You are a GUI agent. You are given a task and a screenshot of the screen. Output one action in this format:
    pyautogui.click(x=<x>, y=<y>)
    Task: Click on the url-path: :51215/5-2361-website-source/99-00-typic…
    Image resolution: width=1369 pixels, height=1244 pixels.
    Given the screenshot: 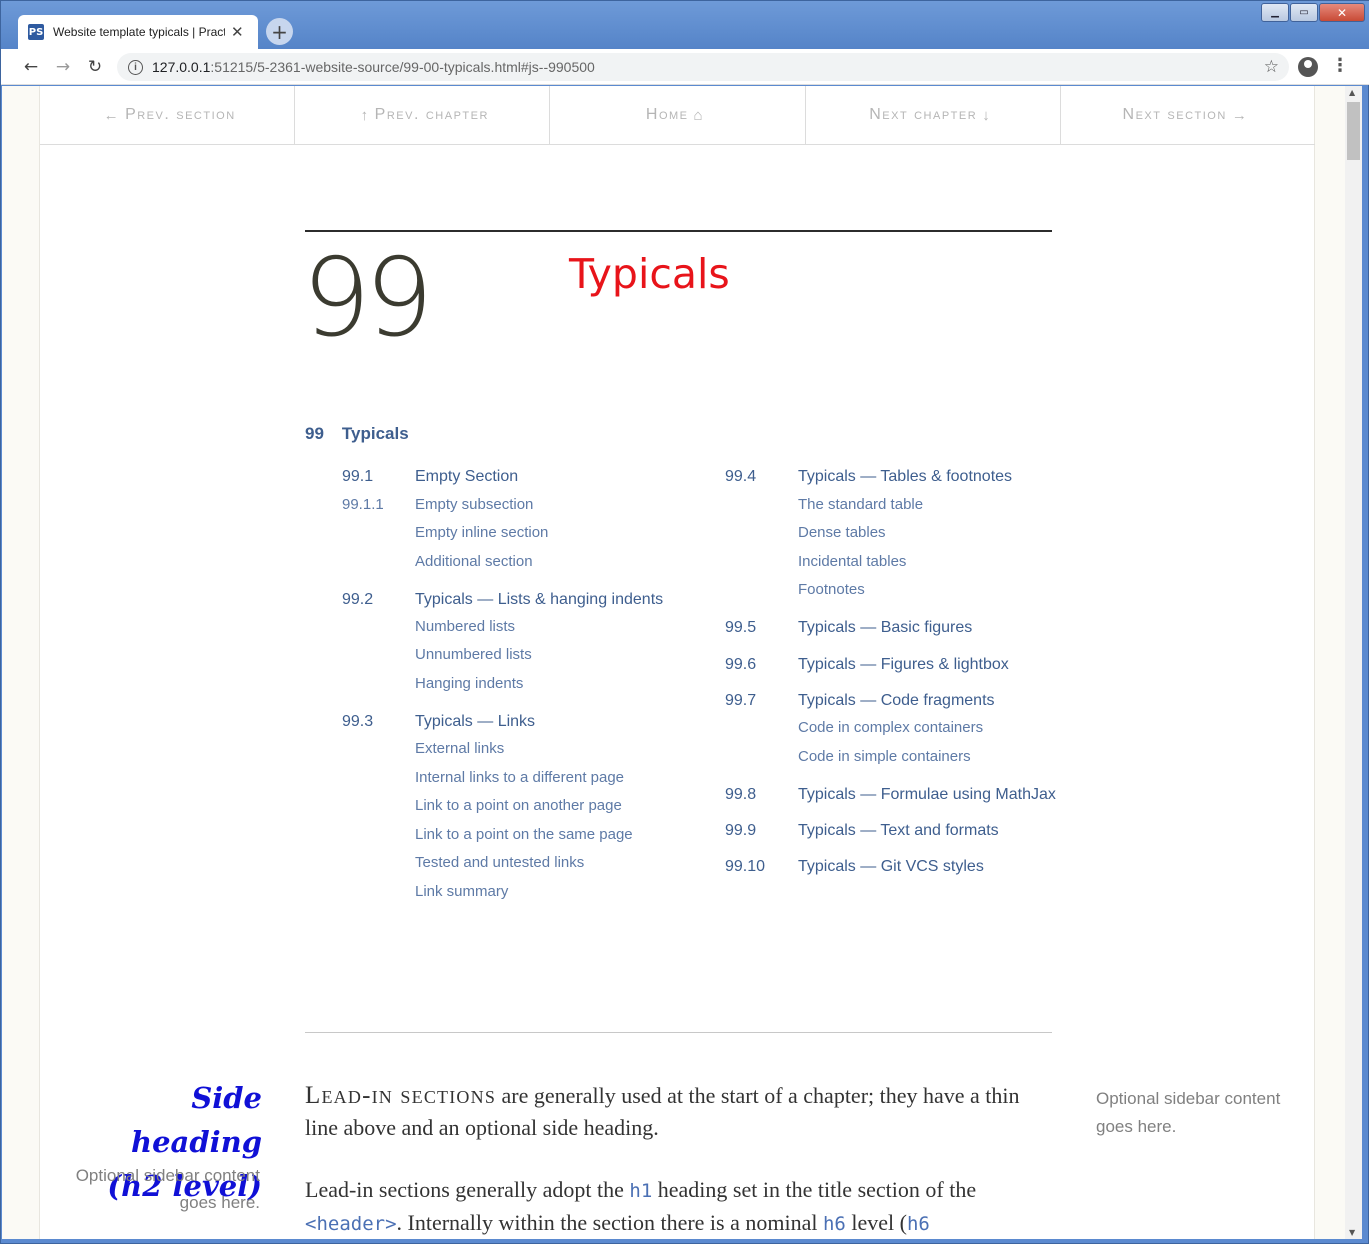 What is the action you would take?
    pyautogui.click(x=402, y=67)
    